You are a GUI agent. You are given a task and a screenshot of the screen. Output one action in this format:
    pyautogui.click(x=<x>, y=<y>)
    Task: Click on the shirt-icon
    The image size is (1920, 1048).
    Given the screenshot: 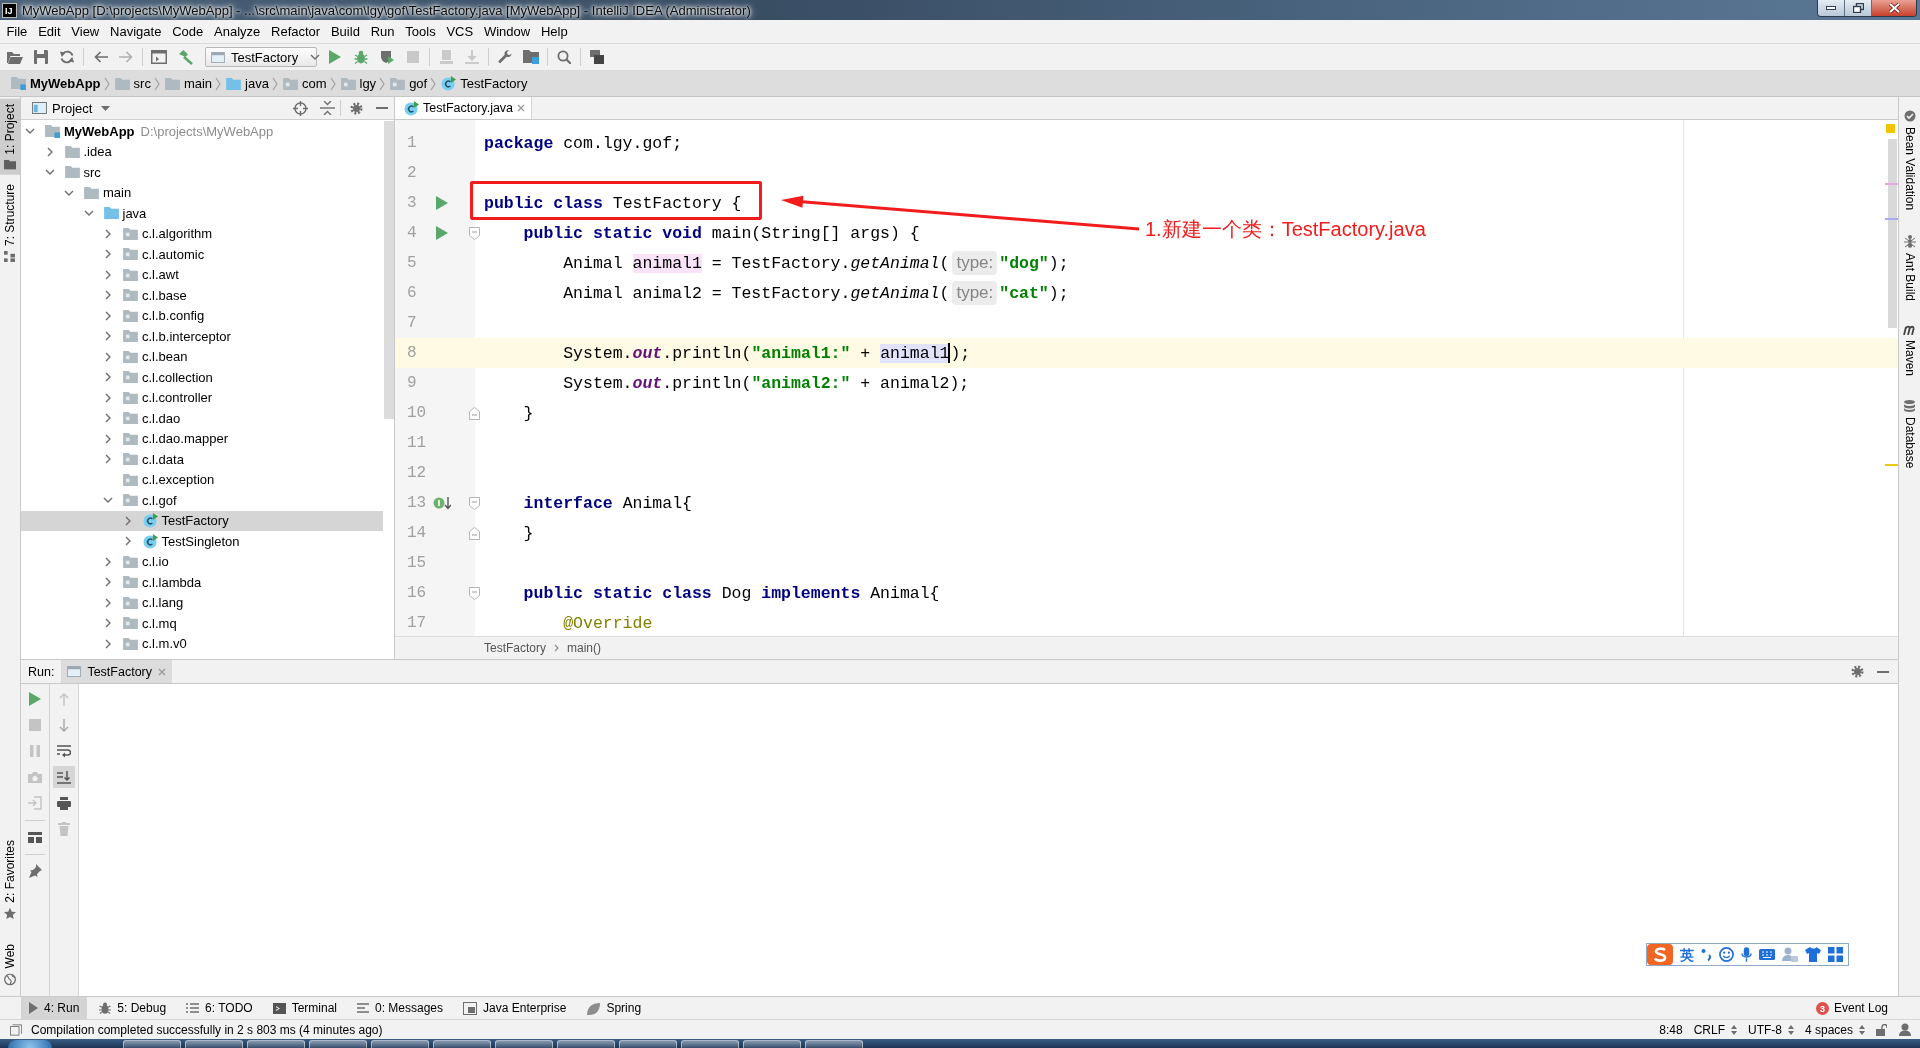 What is the action you would take?
    pyautogui.click(x=1813, y=954)
    